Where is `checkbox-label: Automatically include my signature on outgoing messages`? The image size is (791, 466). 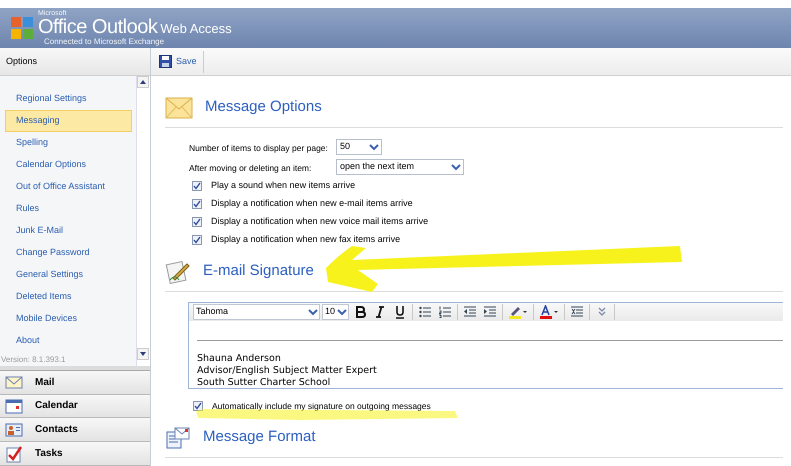 checkbox-label: Automatically include my signature on outgoing messages is located at coordinates (321, 406).